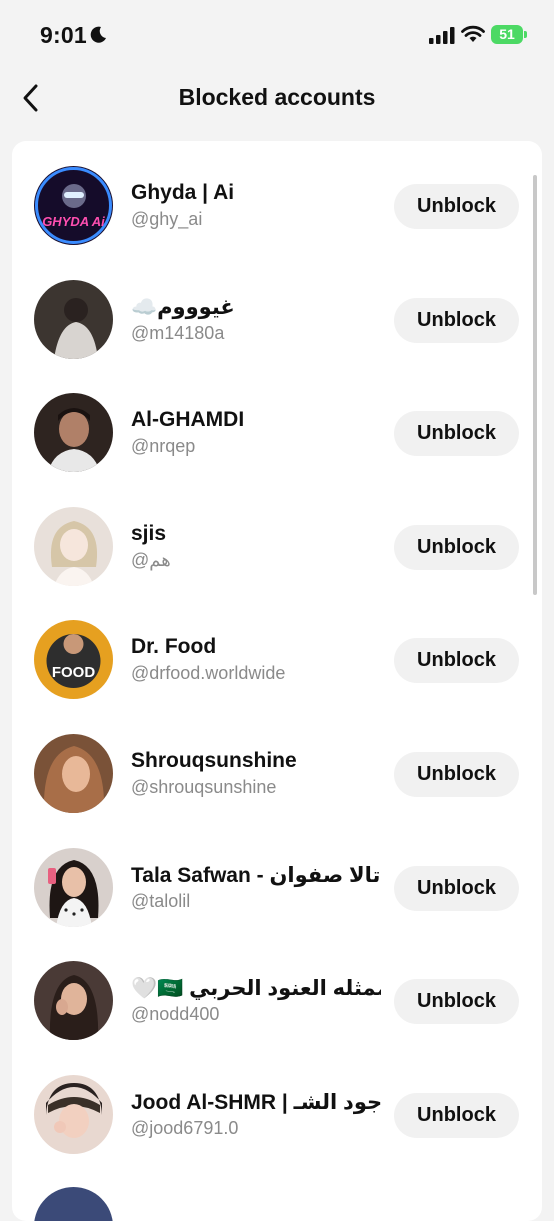 This screenshot has width=554, height=1221. What do you see at coordinates (73, 221) in the screenshot?
I see `svg-text: GHYDA Ai` at bounding box center [73, 221].